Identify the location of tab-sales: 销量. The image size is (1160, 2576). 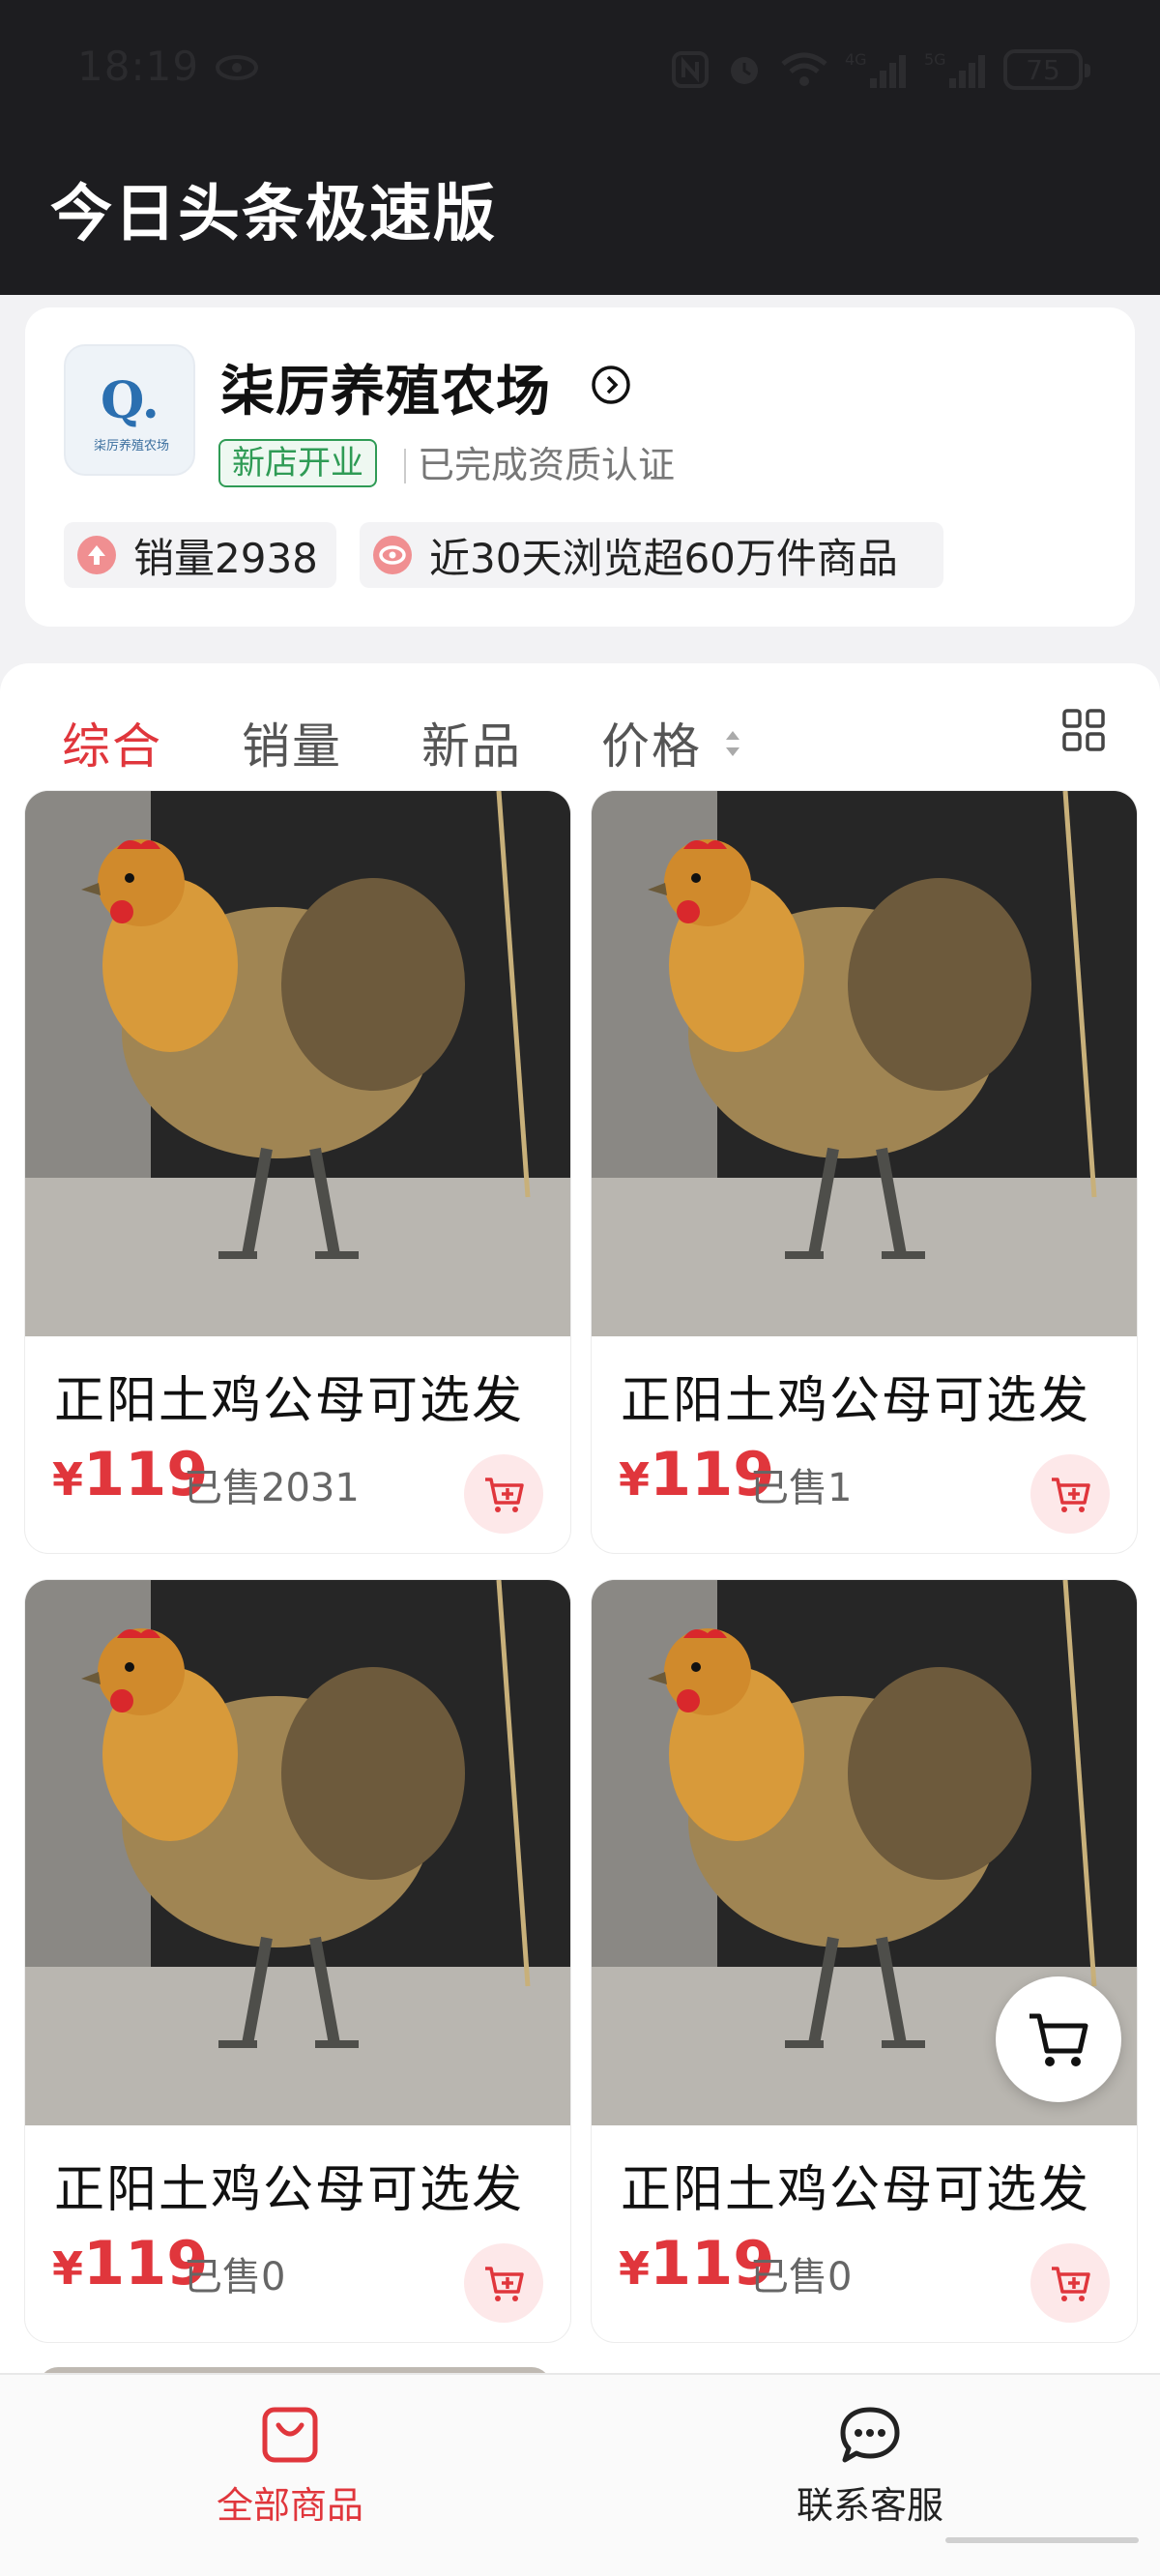
(292, 742).